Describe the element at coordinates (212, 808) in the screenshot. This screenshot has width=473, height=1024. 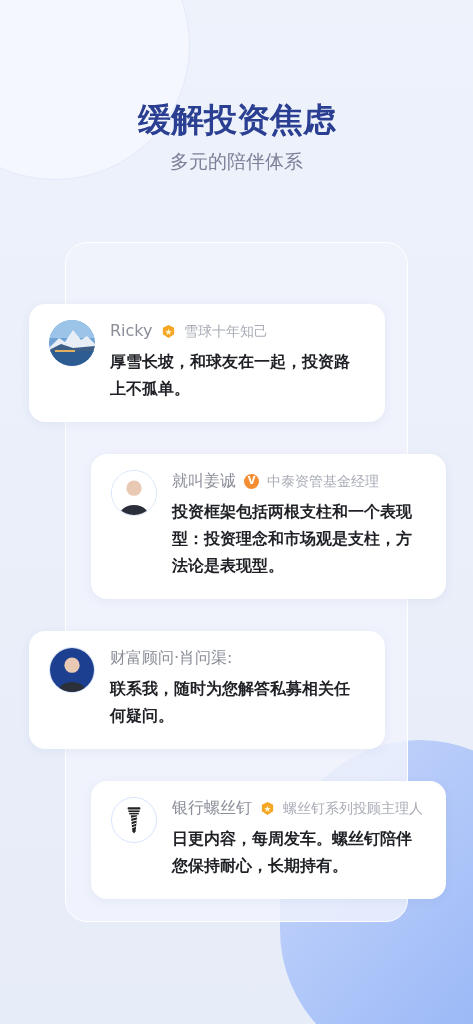
I see `user-name: 银行螺丝钉` at that location.